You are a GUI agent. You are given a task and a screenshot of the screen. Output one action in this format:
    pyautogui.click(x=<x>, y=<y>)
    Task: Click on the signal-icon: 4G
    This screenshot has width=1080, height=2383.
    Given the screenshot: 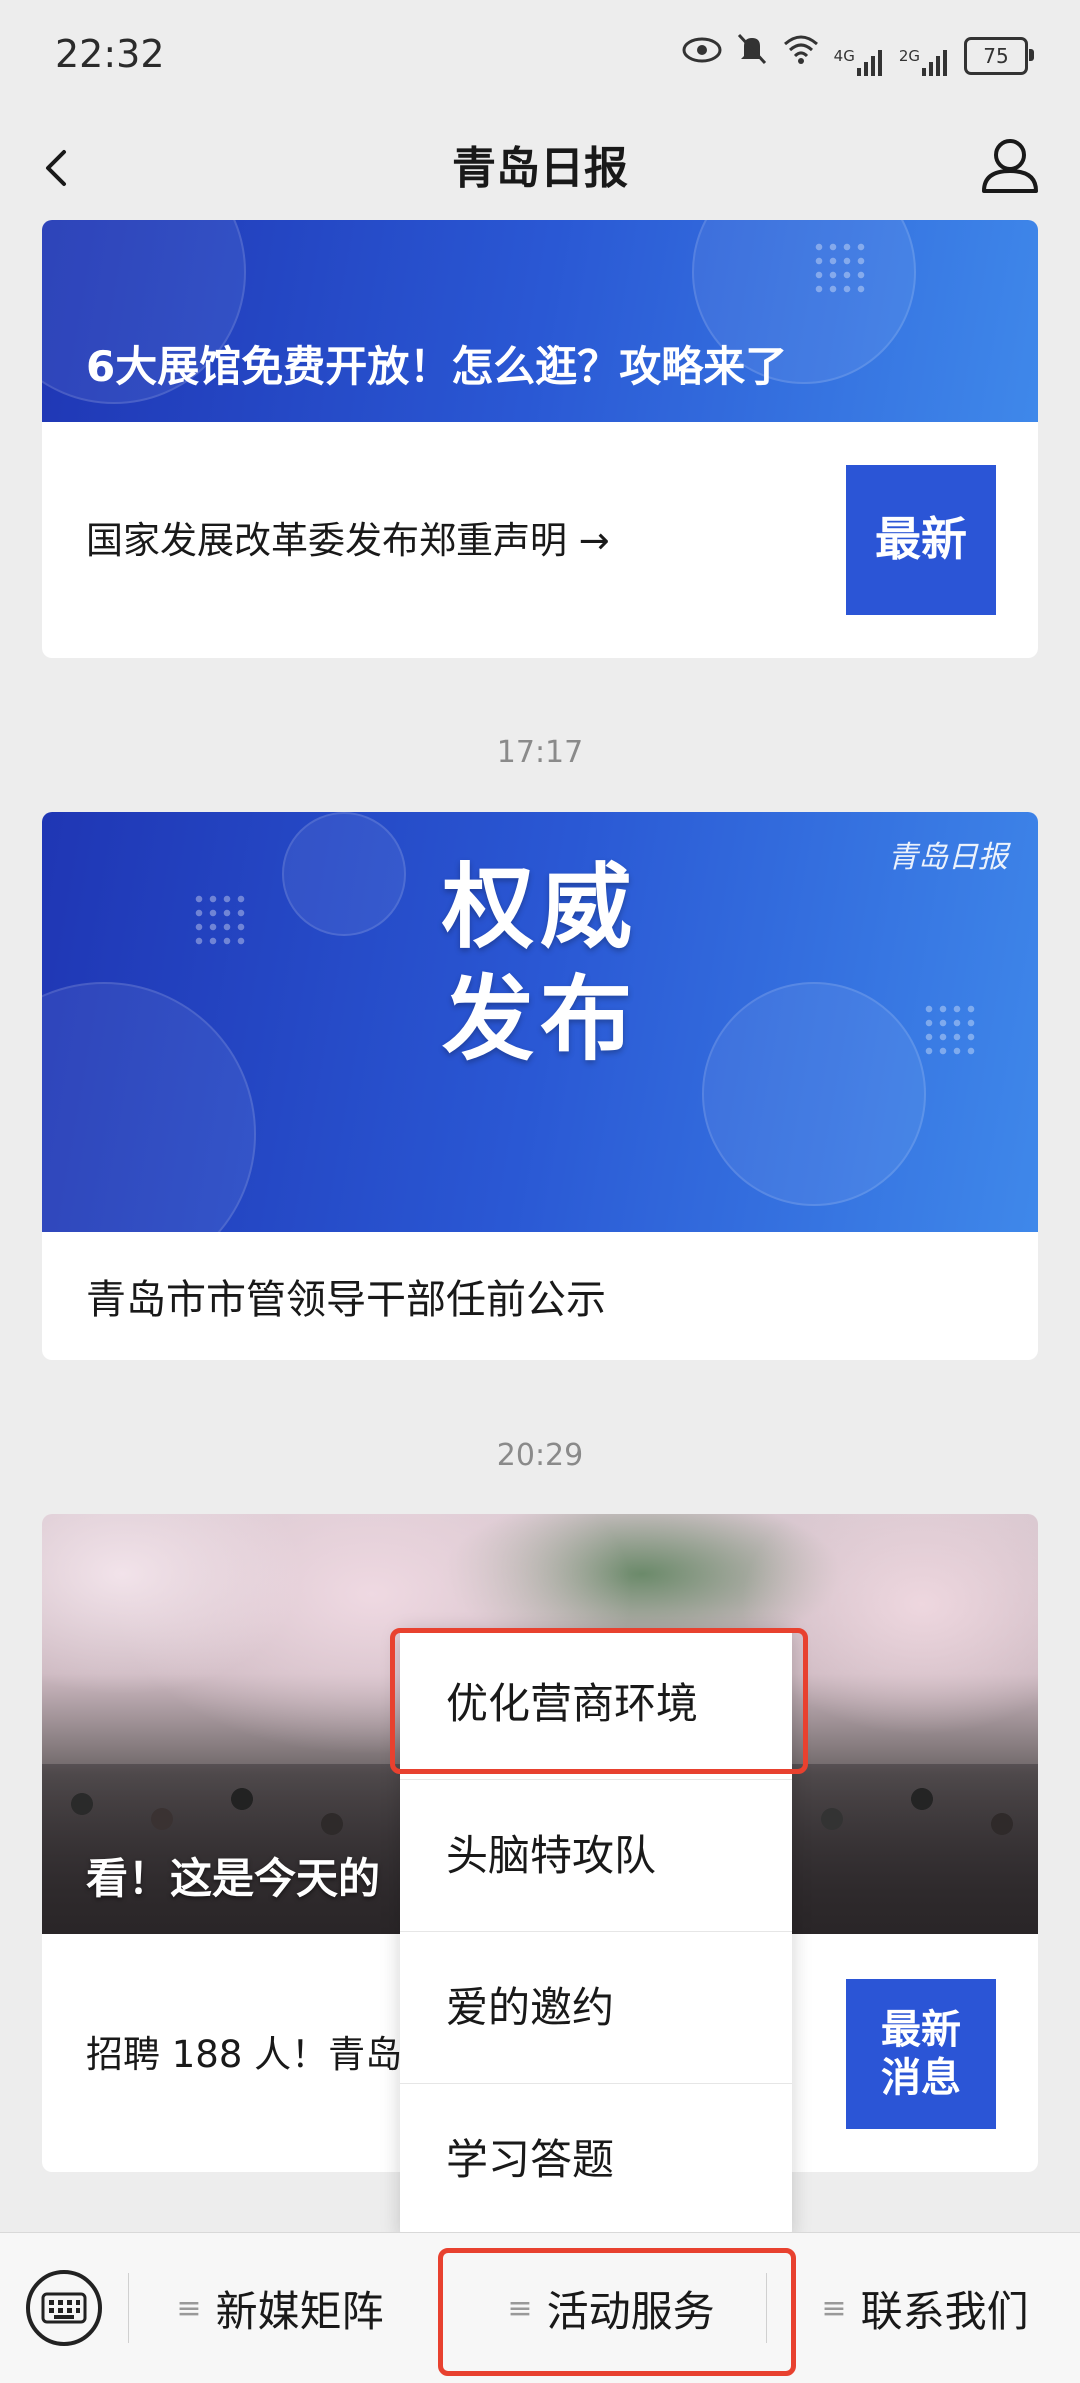 What is the action you would take?
    pyautogui.click(x=859, y=56)
    